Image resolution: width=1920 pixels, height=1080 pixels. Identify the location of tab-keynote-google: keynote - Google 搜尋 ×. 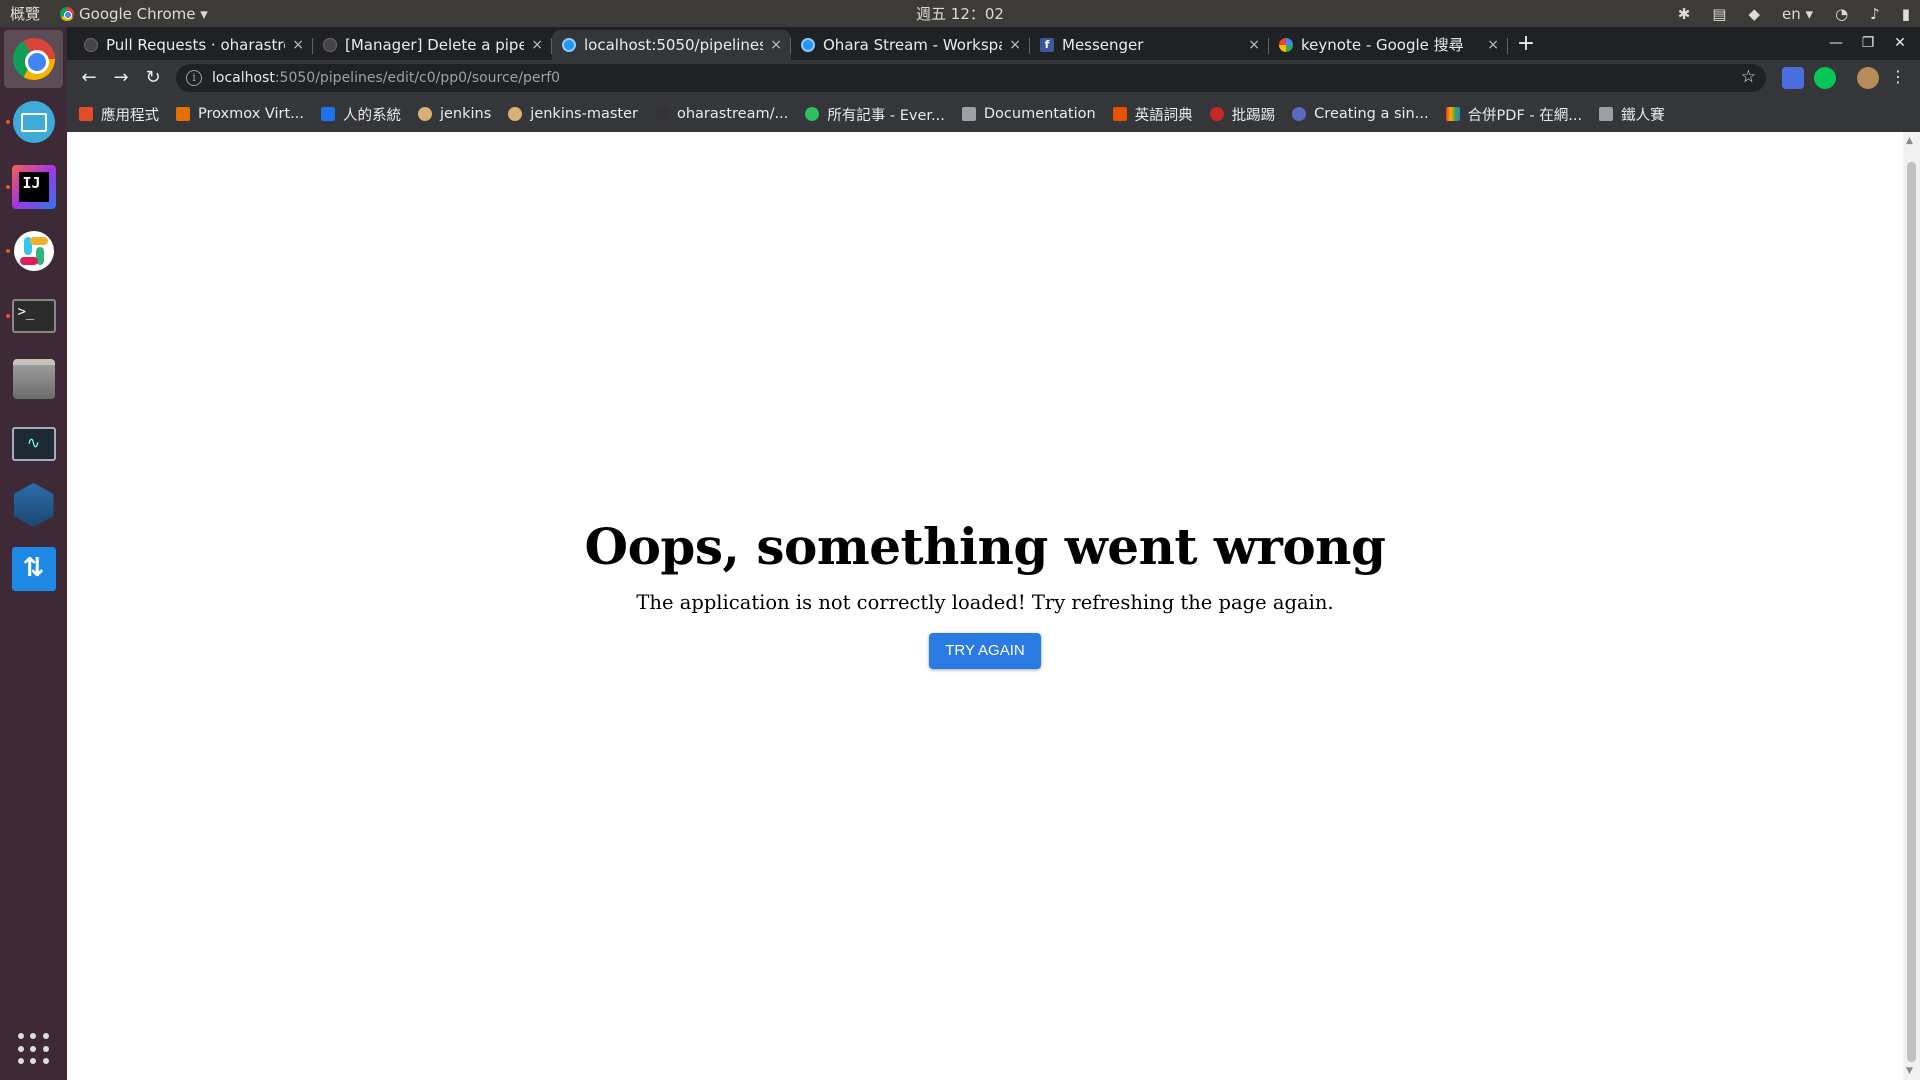
(1388, 45).